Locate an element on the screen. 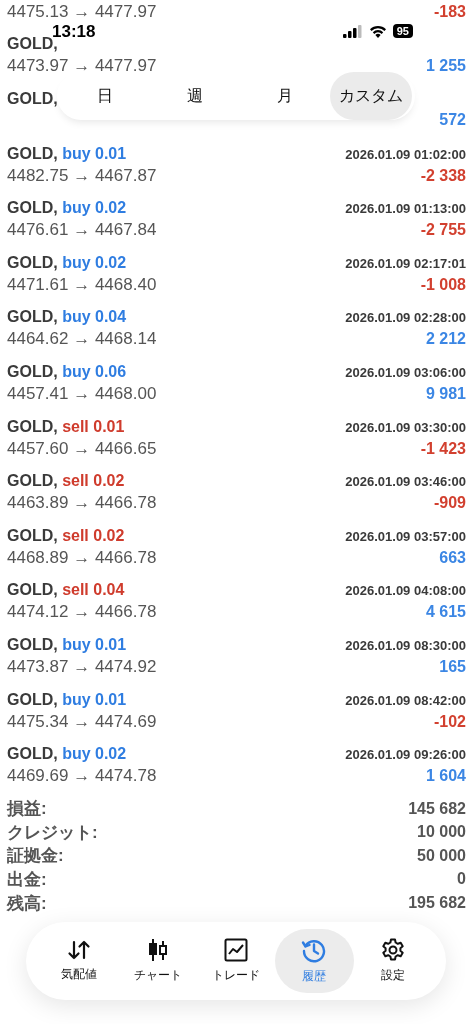 This screenshot has height=1024, width=473. deal-time: 2026.01.09 08:42:00 is located at coordinates (405, 700).